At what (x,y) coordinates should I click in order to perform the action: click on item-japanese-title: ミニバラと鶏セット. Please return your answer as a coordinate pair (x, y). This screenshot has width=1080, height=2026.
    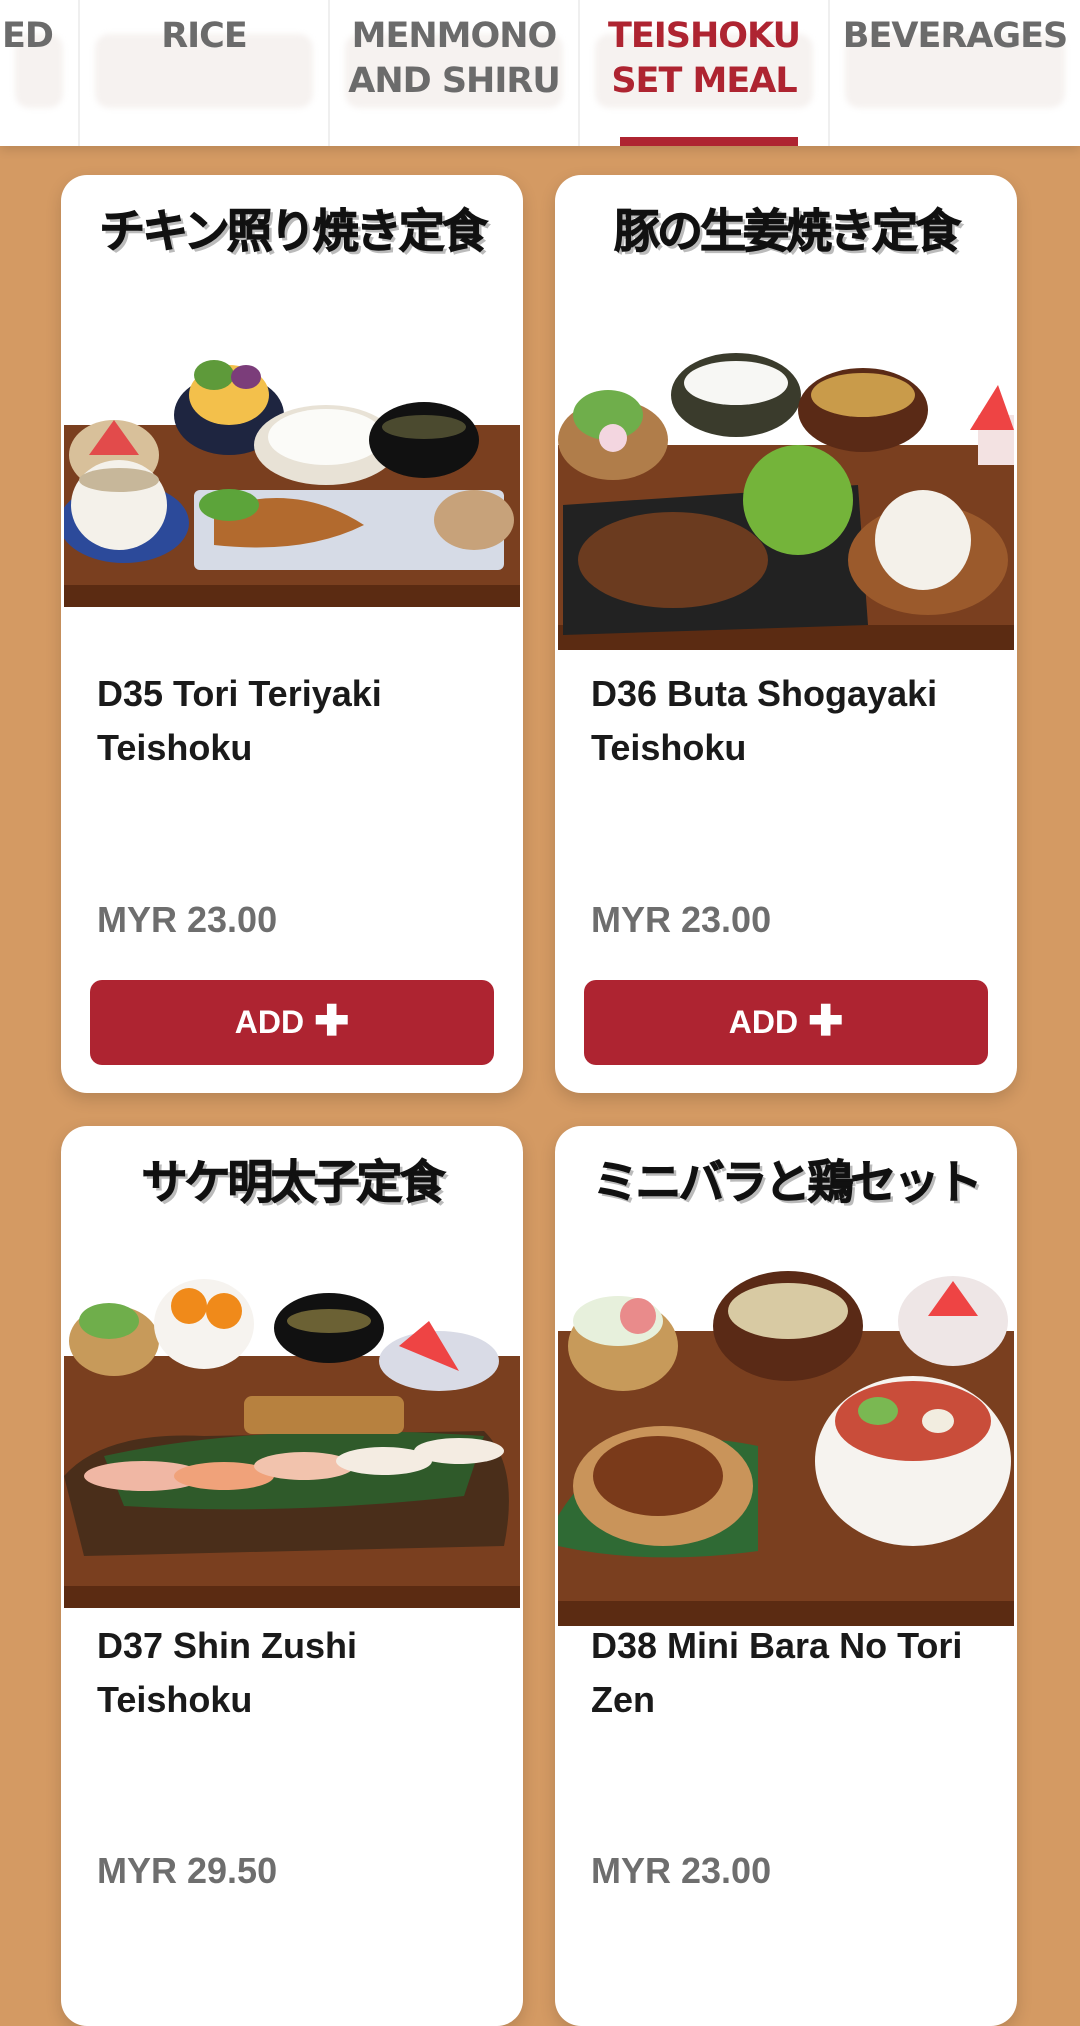
    Looking at the image, I should click on (787, 1182).